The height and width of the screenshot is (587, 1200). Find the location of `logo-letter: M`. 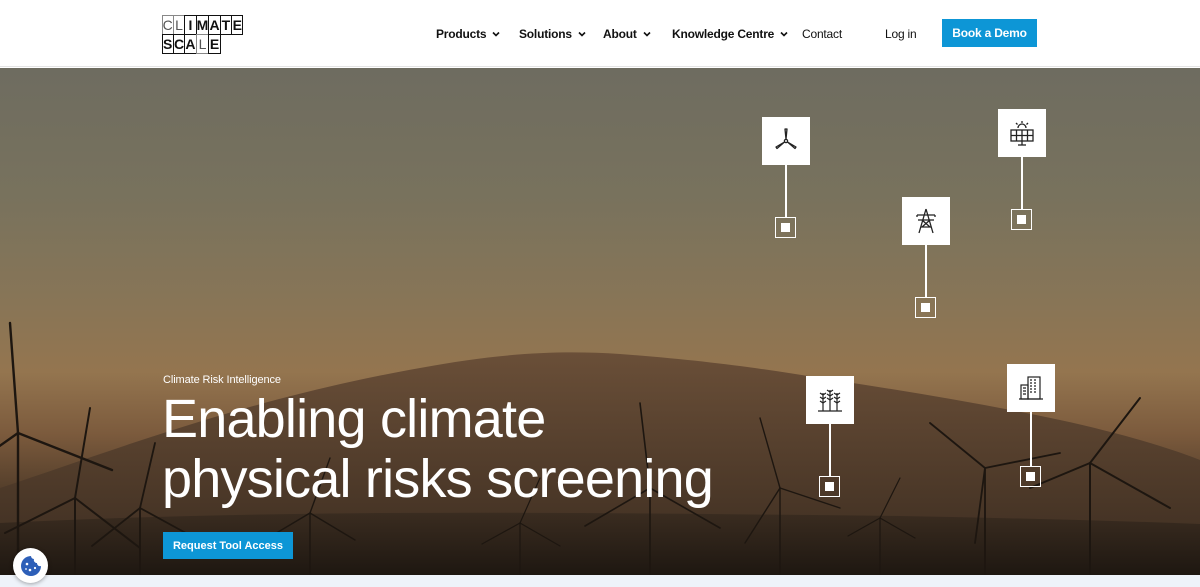

logo-letter: M is located at coordinates (202, 24).